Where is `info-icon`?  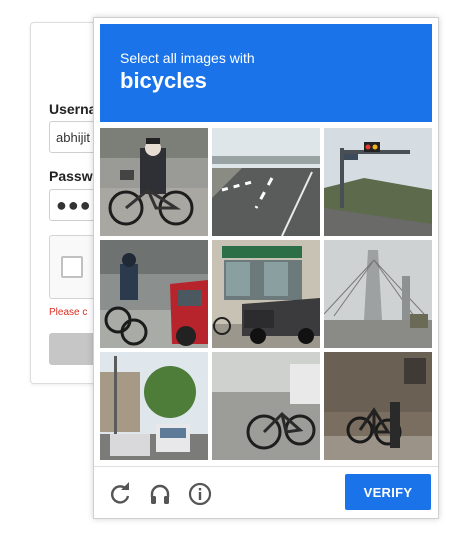
info-icon is located at coordinates (200, 494).